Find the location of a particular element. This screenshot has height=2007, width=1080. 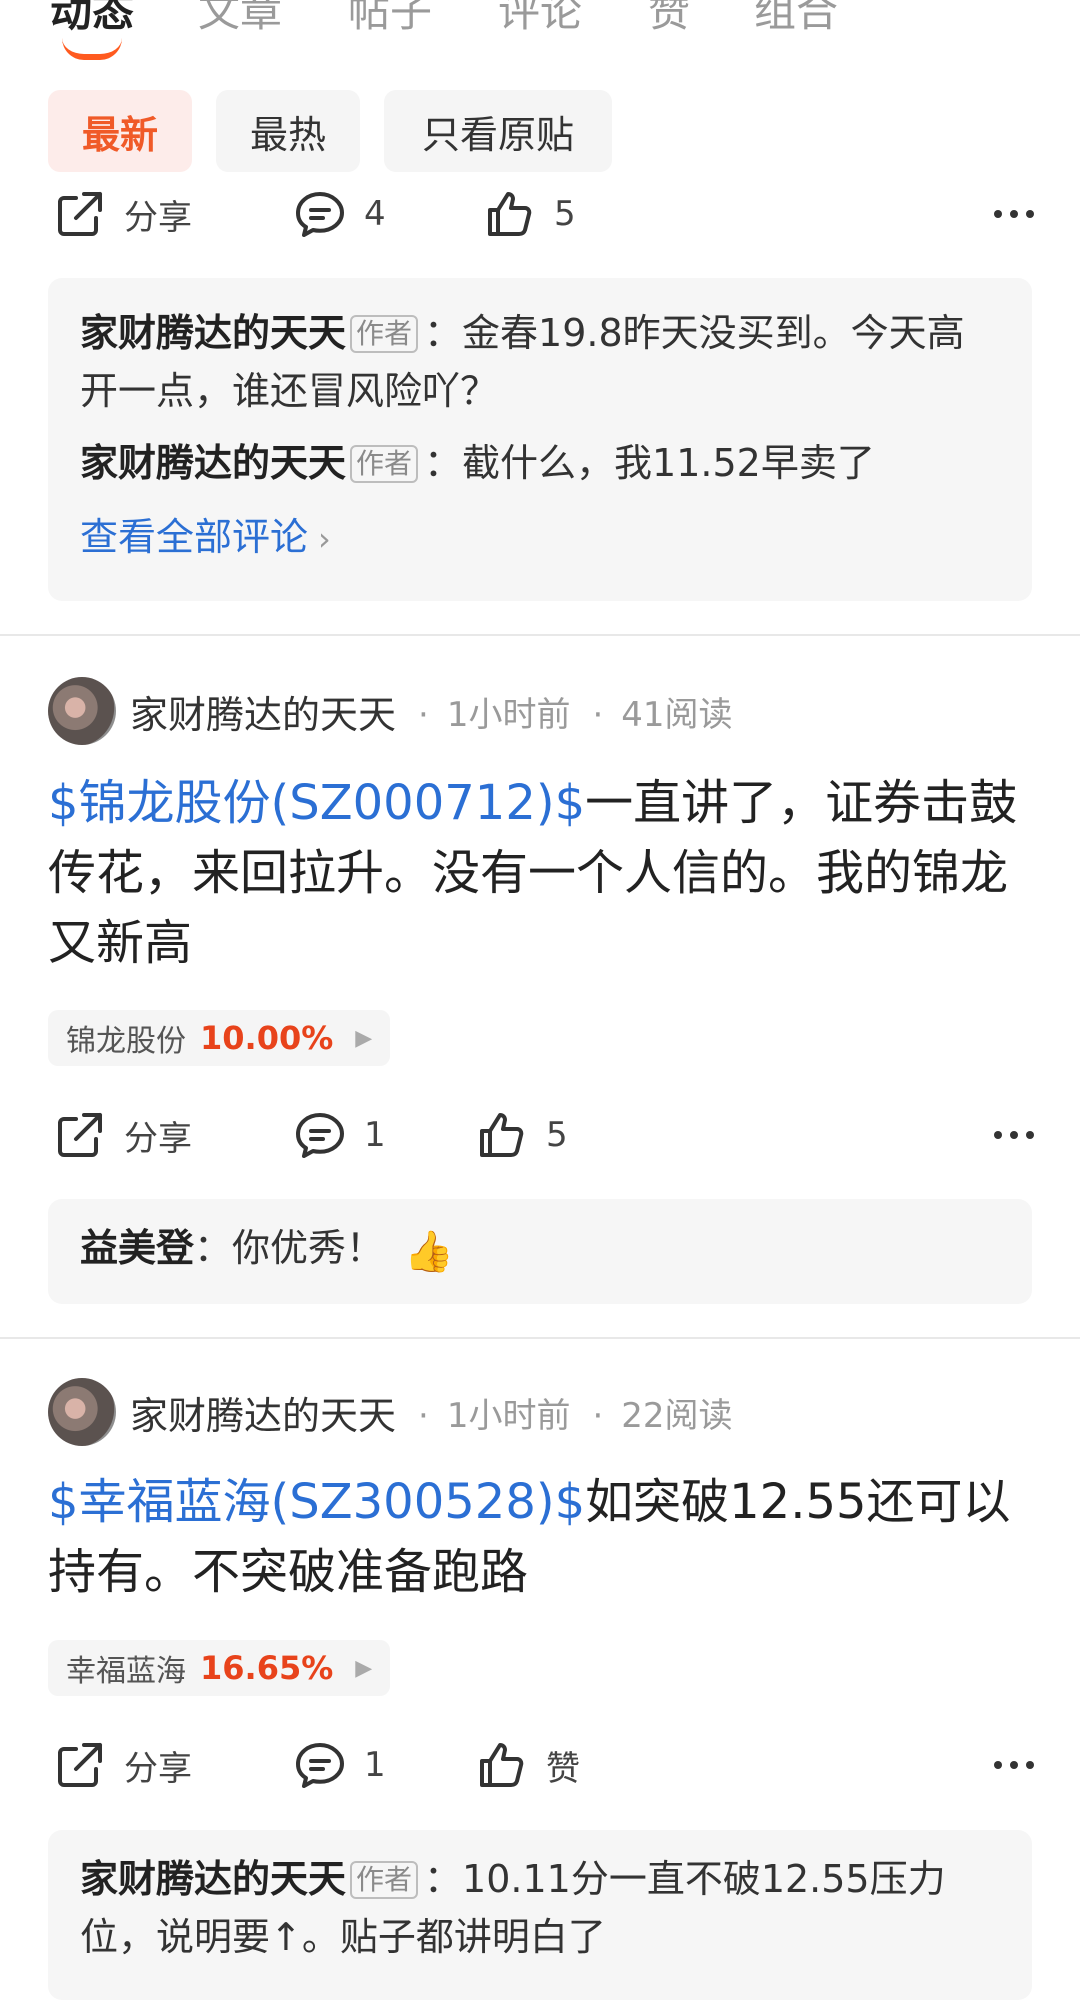

comment-button: 4 is located at coordinates (339, 214).